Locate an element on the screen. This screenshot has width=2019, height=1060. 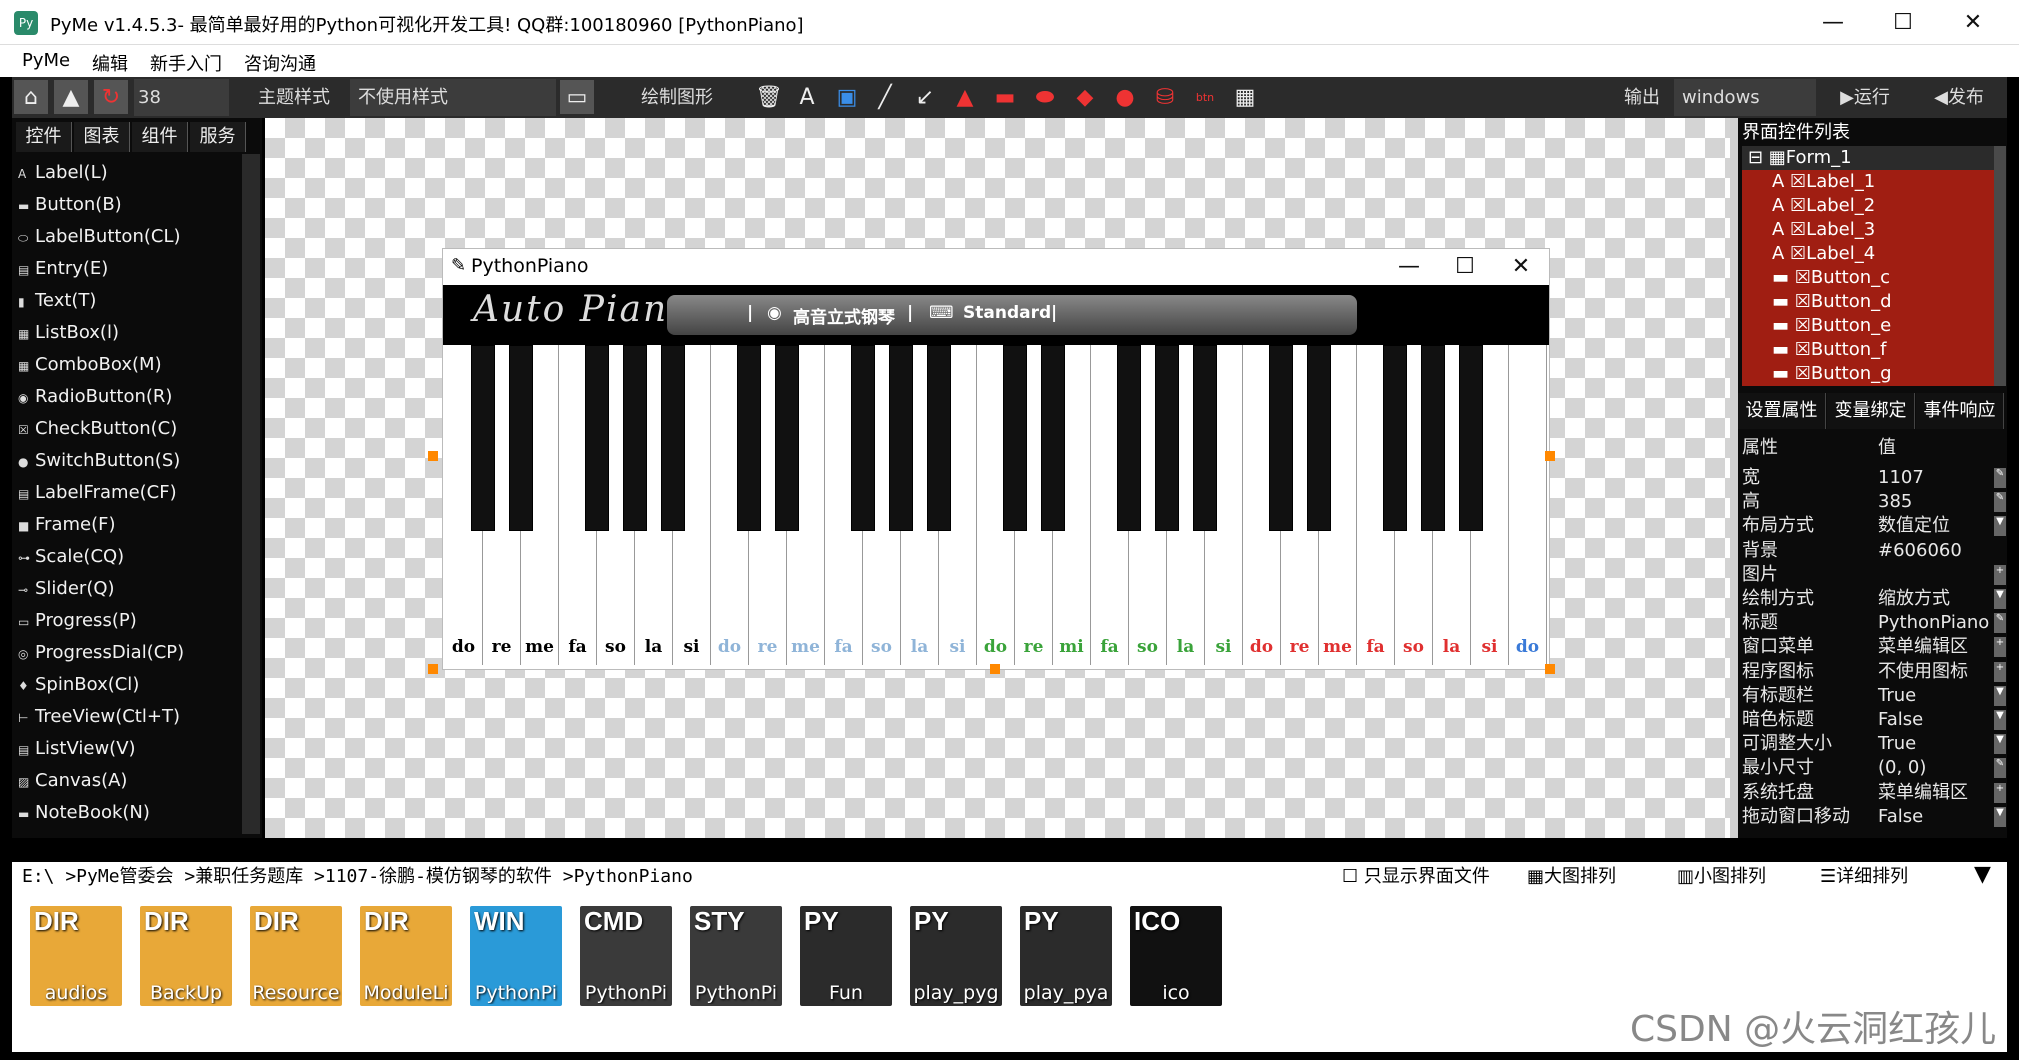
form-minimize-button: — is located at coordinates (1409, 267).